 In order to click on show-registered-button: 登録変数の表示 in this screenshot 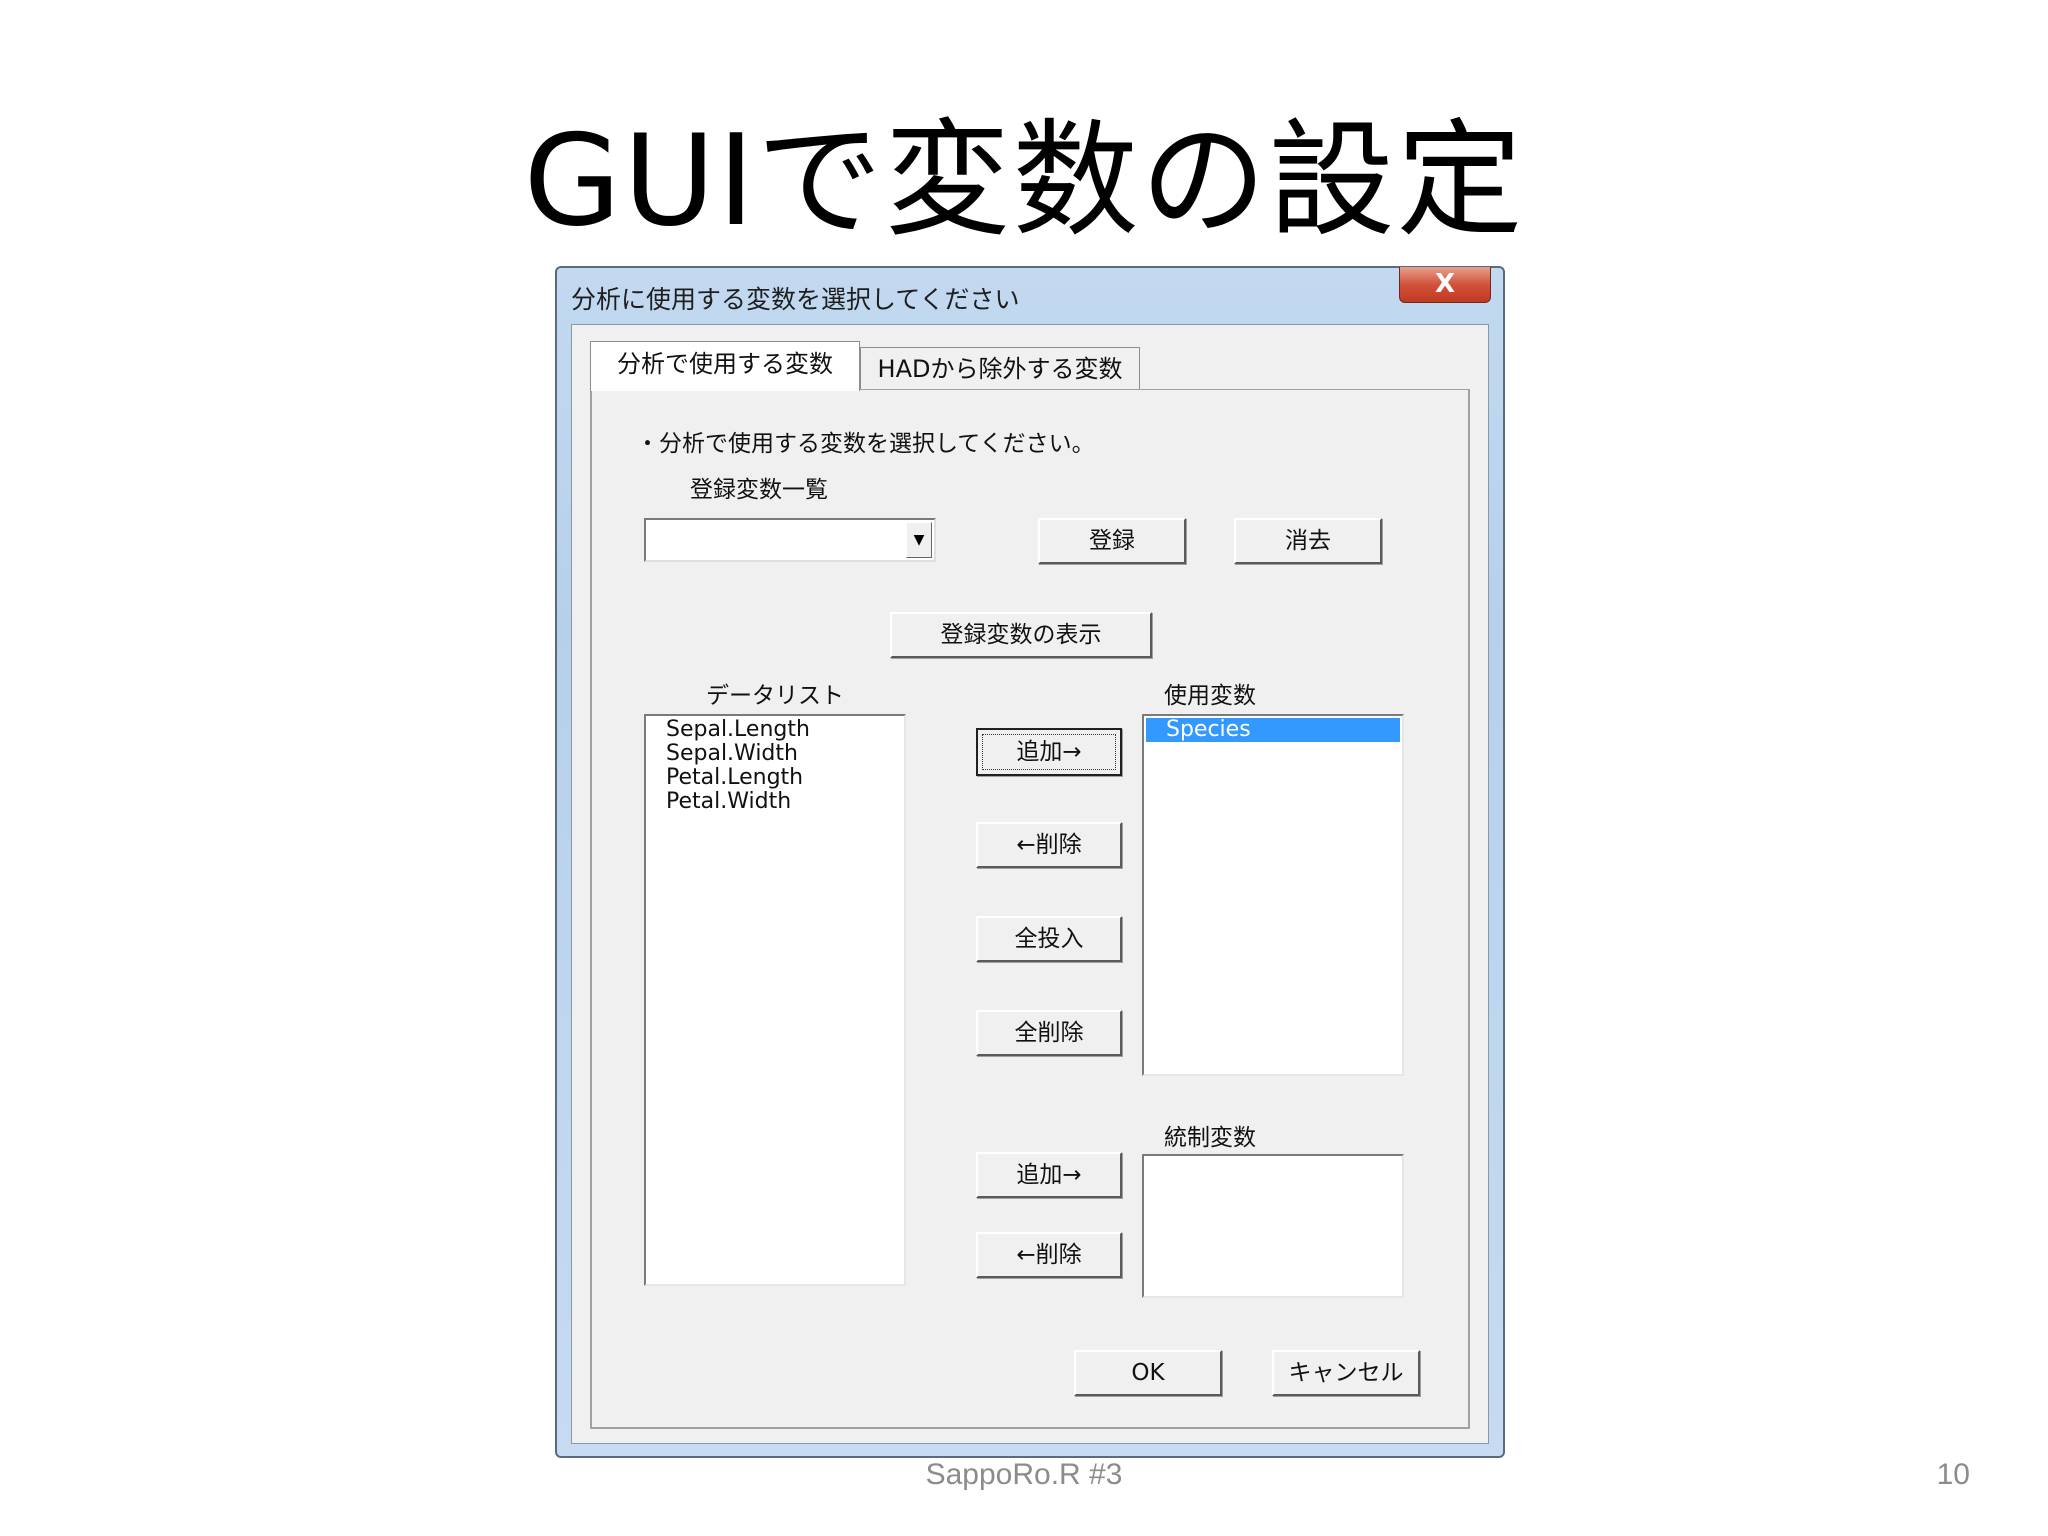, I will do `click(1021, 635)`.